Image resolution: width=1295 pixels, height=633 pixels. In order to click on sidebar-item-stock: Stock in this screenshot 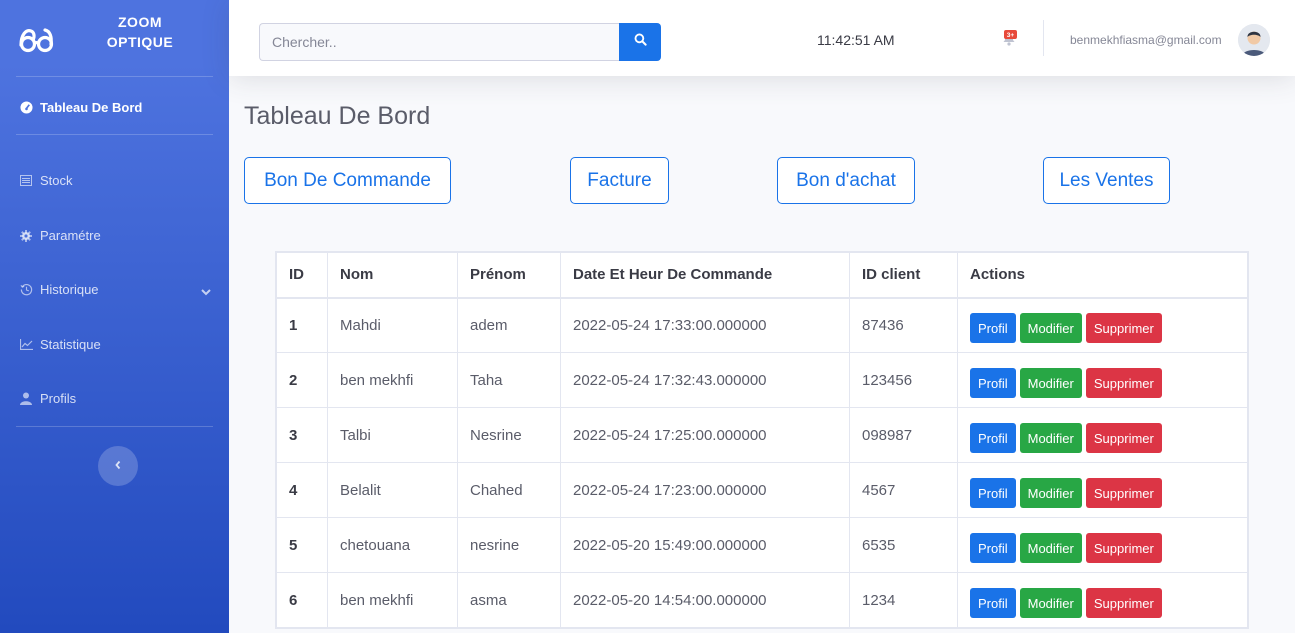, I will do `click(114, 180)`.